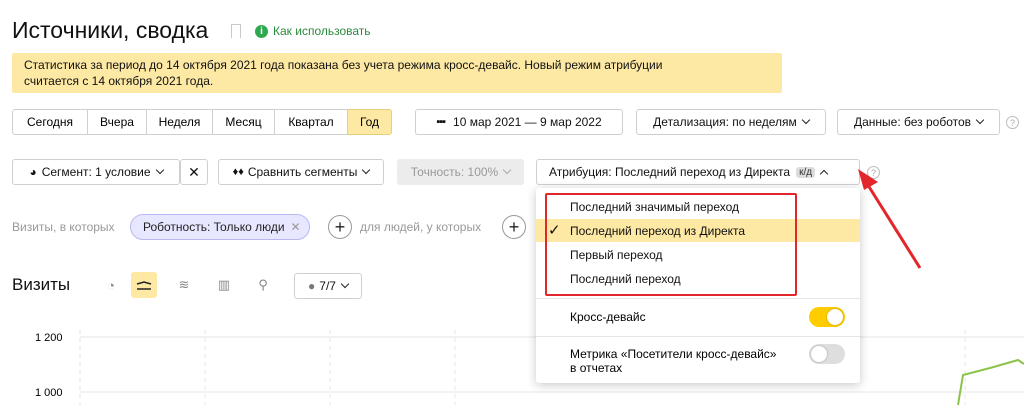 This screenshot has width=1024, height=405. What do you see at coordinates (184, 285) in the screenshot?
I see `area-chart-icon: ≋` at bounding box center [184, 285].